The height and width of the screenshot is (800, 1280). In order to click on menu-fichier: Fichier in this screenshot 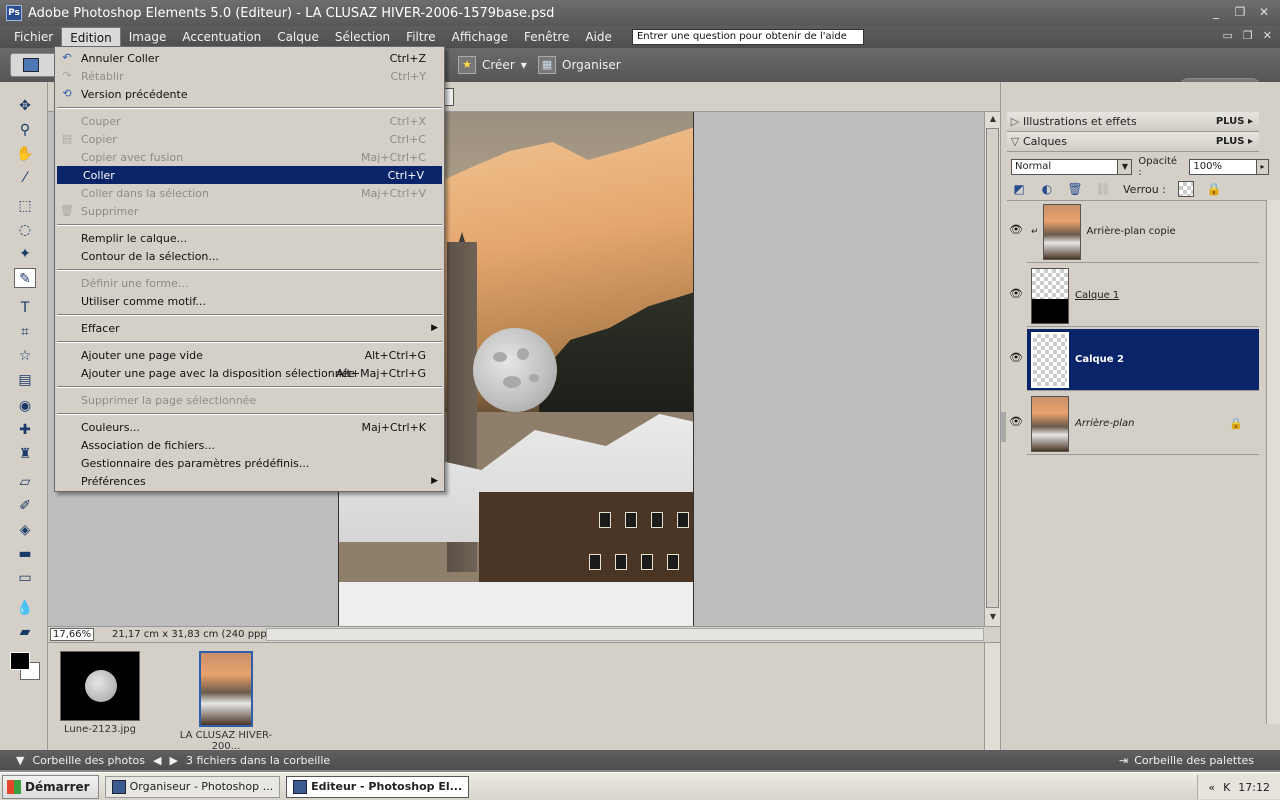, I will do `click(33, 37)`.